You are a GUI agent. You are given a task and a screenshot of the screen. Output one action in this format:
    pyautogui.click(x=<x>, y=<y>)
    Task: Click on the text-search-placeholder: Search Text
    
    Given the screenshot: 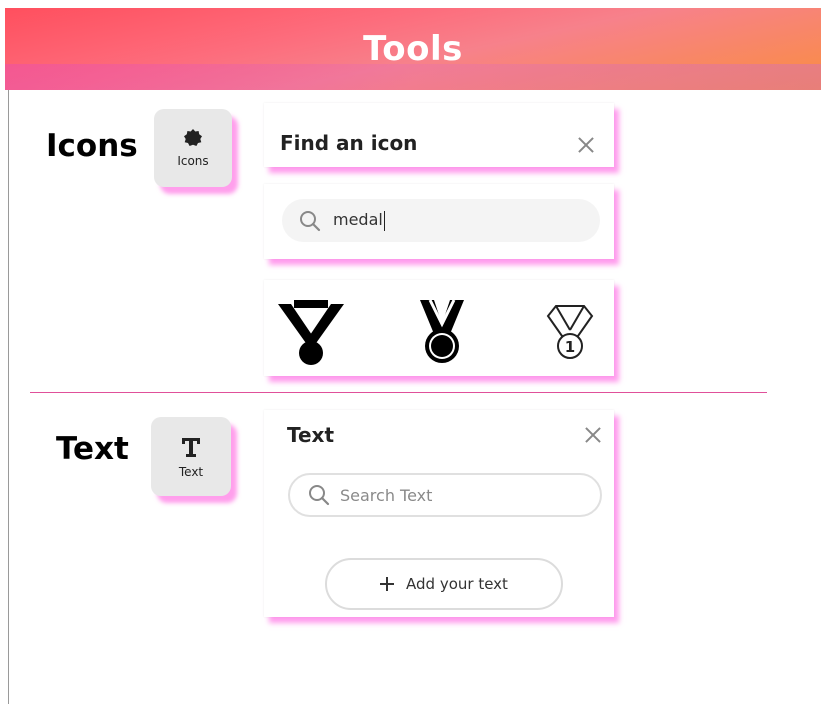 What is the action you would take?
    pyautogui.click(x=386, y=495)
    